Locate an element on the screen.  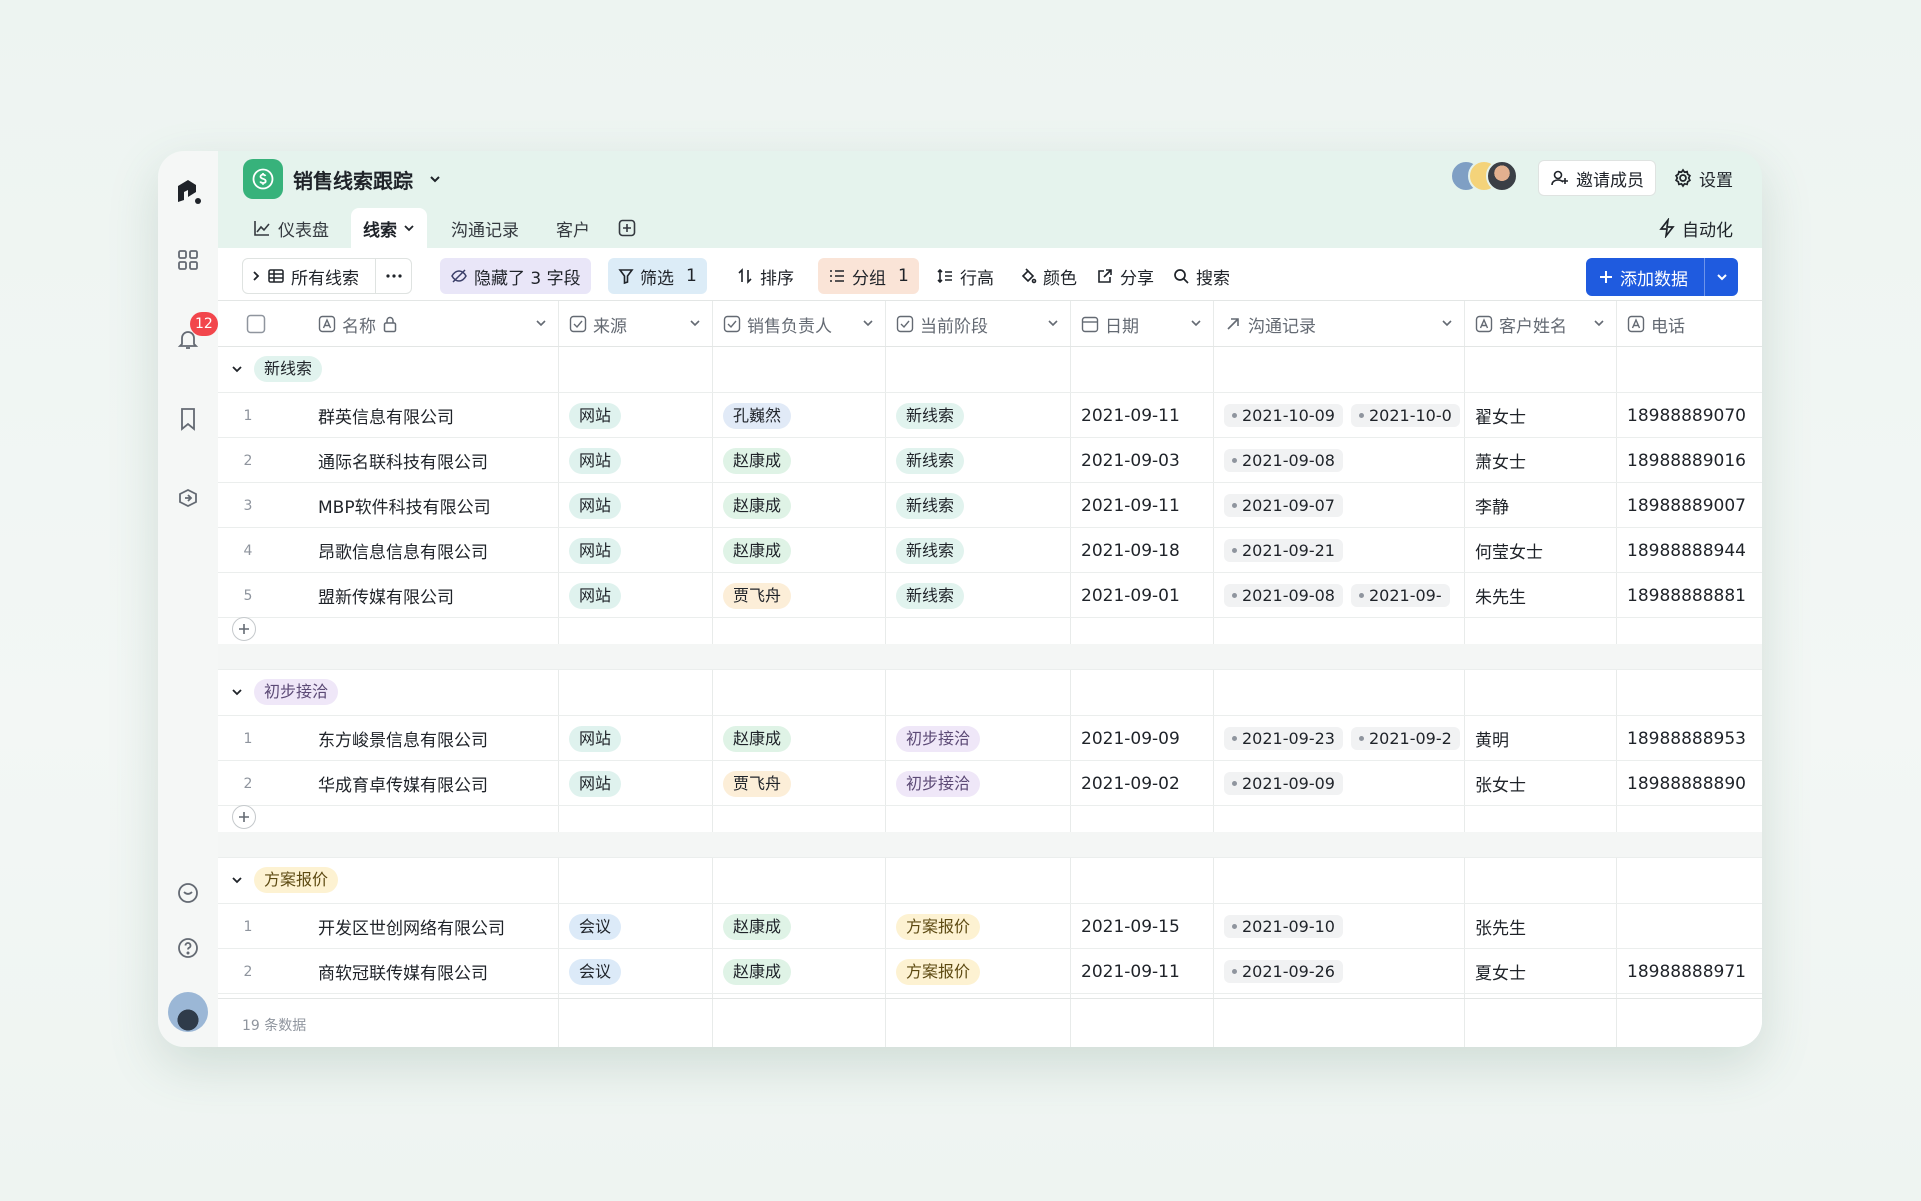
bookmark-icon is located at coordinates (188, 419).